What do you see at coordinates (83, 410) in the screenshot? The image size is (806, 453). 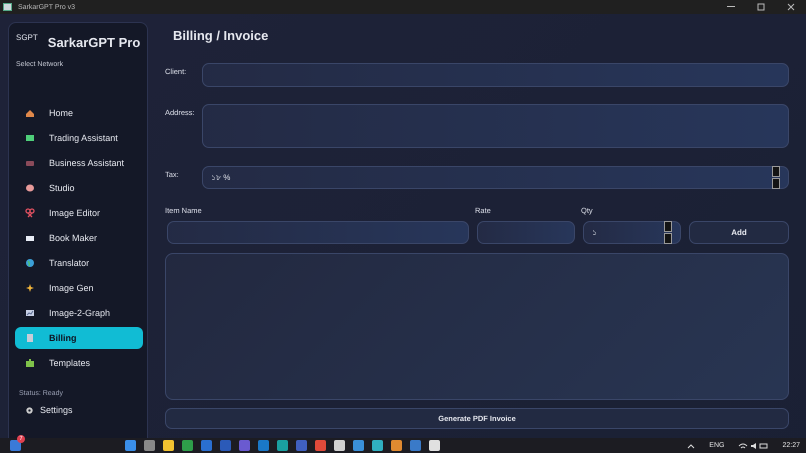 I see `settings-button: Settings` at bounding box center [83, 410].